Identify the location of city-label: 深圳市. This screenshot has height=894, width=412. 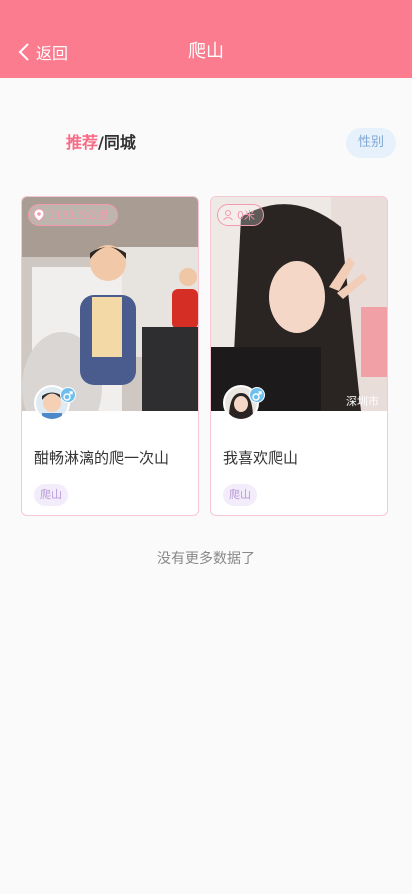
(362, 401).